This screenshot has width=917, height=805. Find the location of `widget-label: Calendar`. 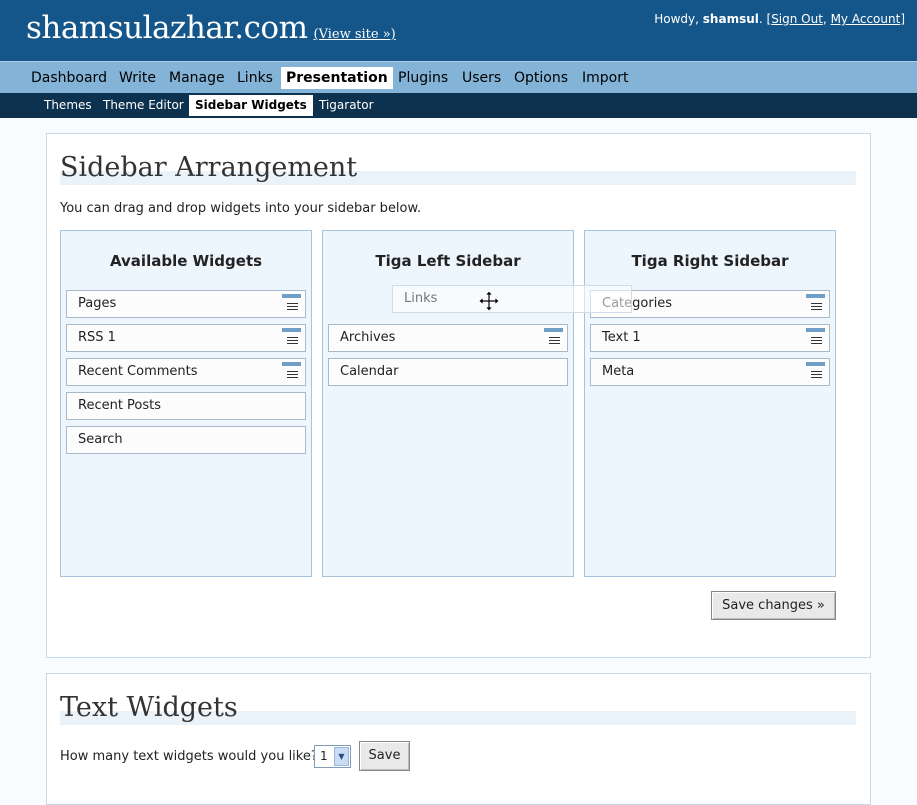

widget-label: Calendar is located at coordinates (369, 371).